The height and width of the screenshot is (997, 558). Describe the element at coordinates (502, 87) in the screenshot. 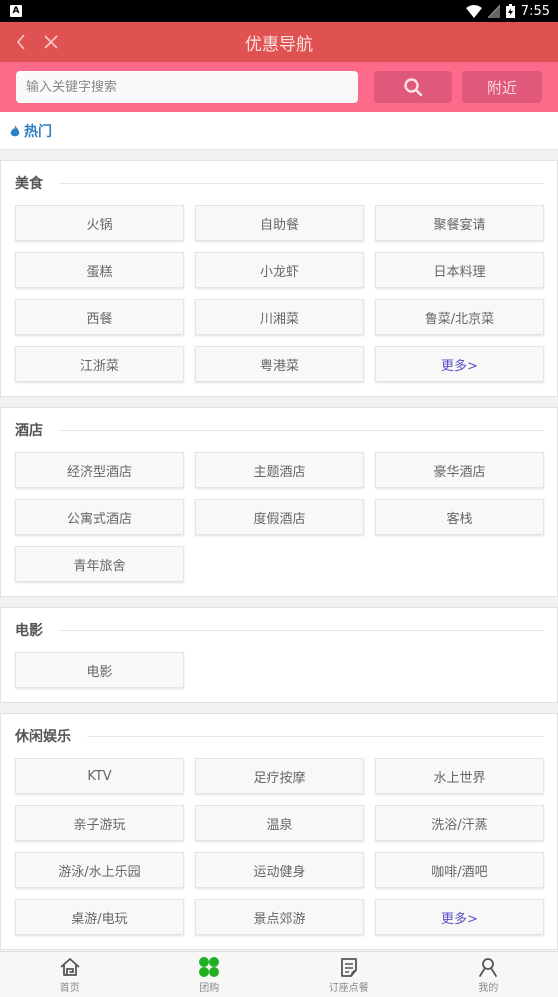

I see `nearby-button: 附近` at that location.